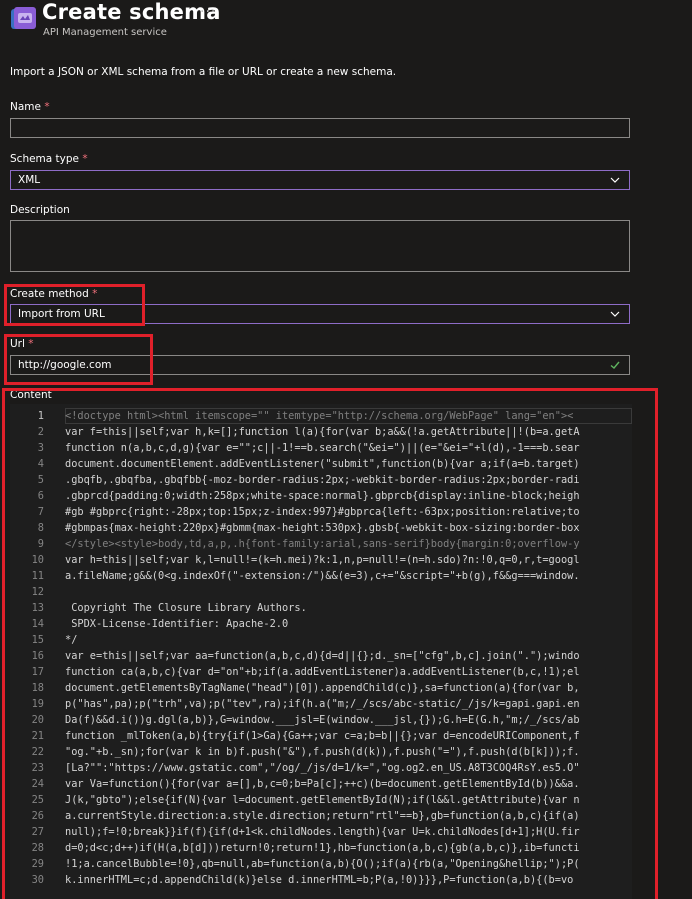 The image size is (692, 899). Describe the element at coordinates (49, 159) in the screenshot. I see `schema-type-label: Schema type *` at that location.